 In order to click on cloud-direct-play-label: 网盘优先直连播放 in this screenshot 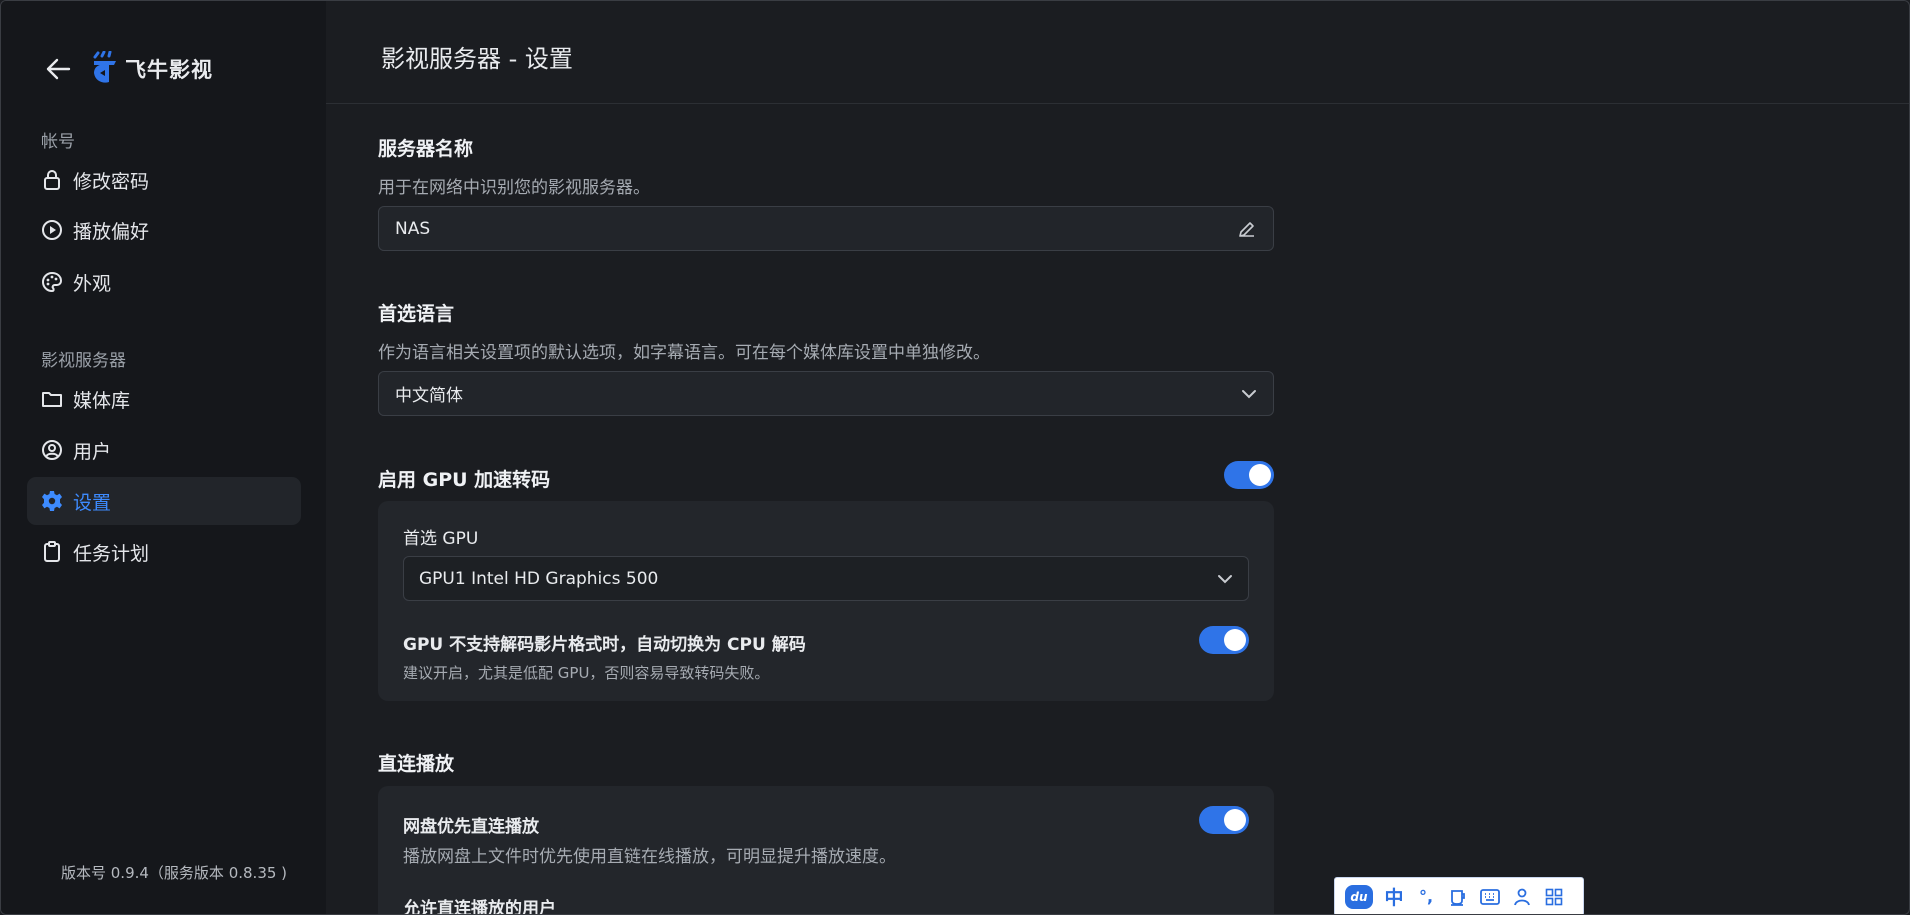, I will do `click(471, 827)`.